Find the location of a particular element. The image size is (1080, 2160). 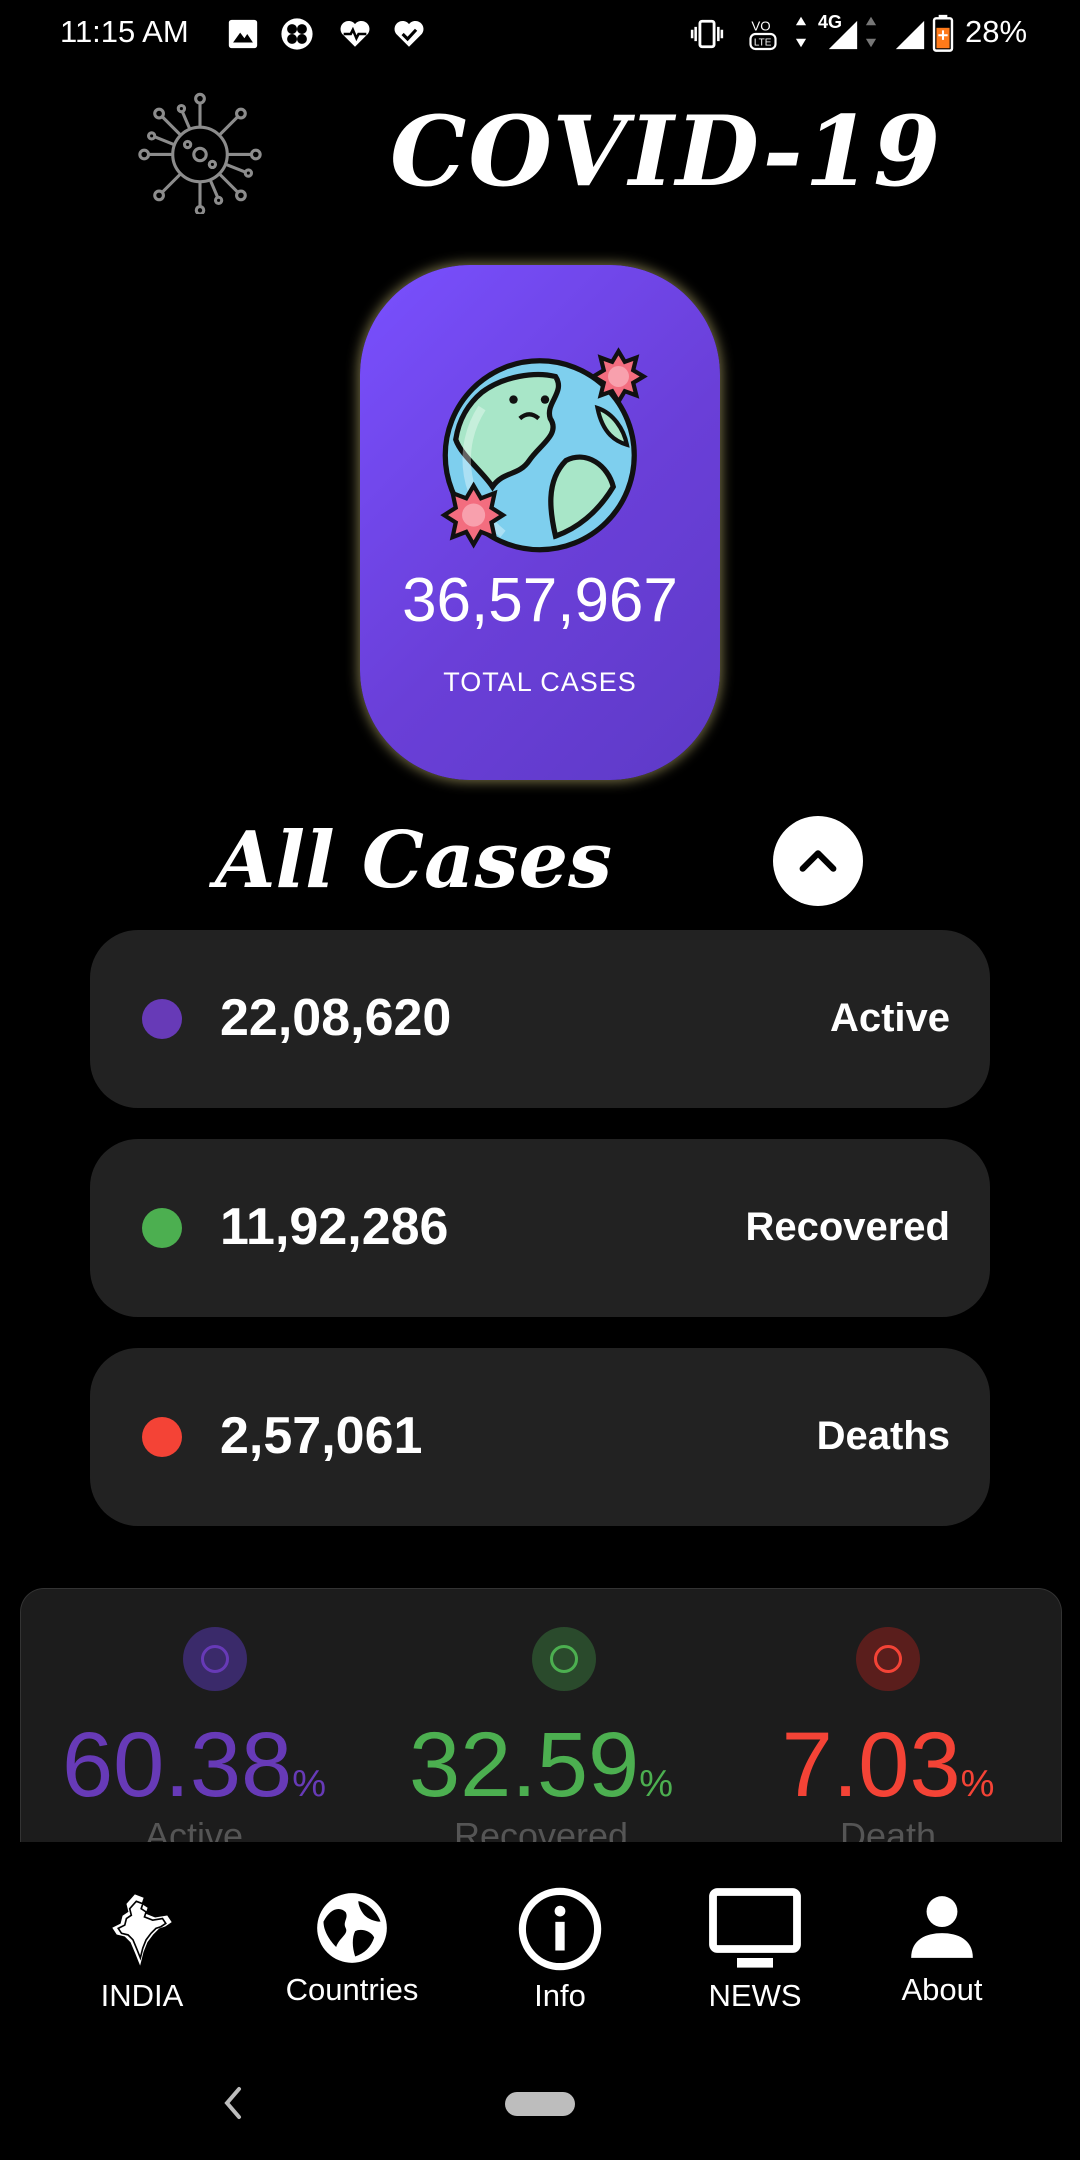

active-cases-value: 22,08,620 is located at coordinates (336, 1018).